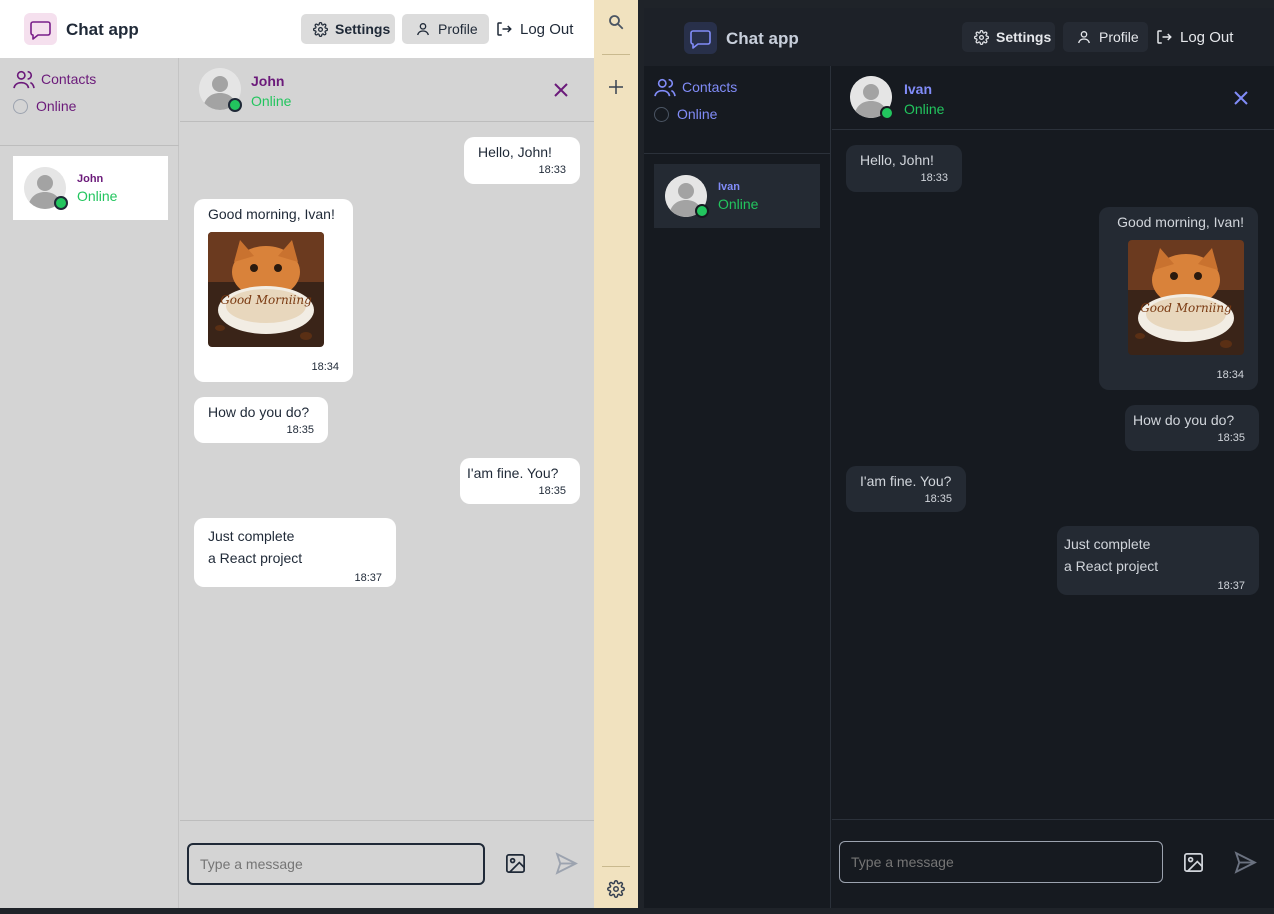 This screenshot has height=914, width=1274. I want to click on contact-name: Ivan, so click(729, 187).